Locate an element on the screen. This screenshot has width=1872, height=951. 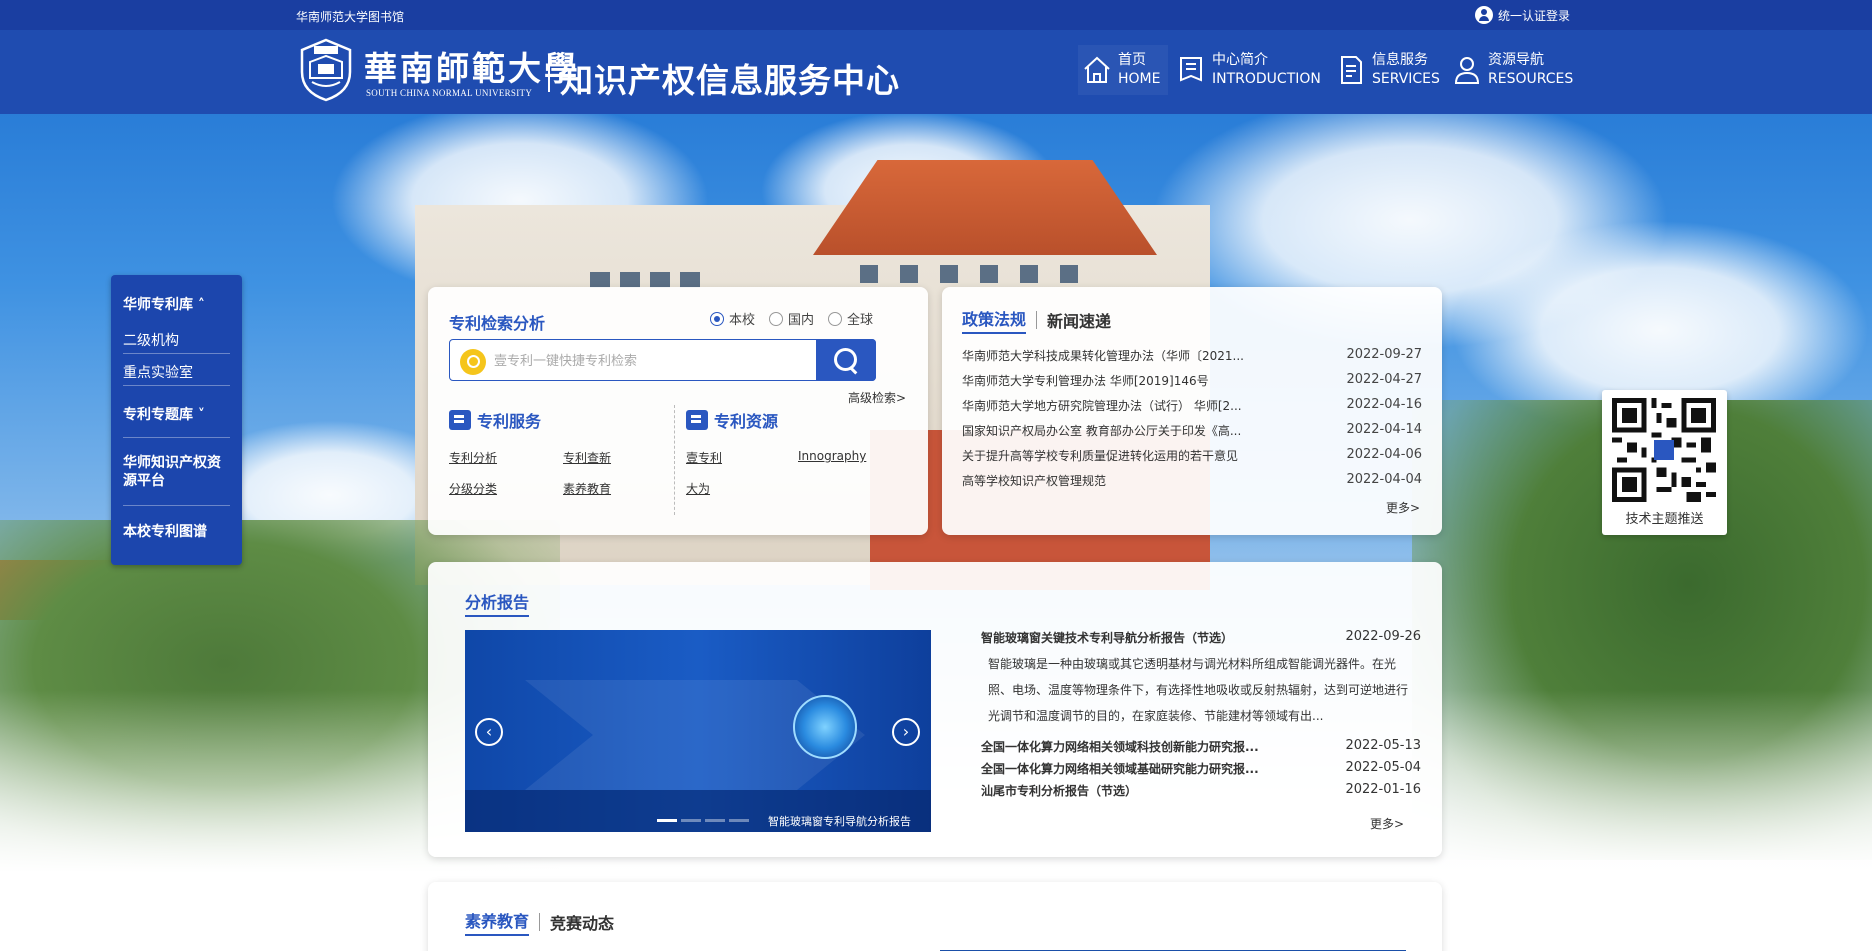
report-more-link: 更多> is located at coordinates (1387, 823).